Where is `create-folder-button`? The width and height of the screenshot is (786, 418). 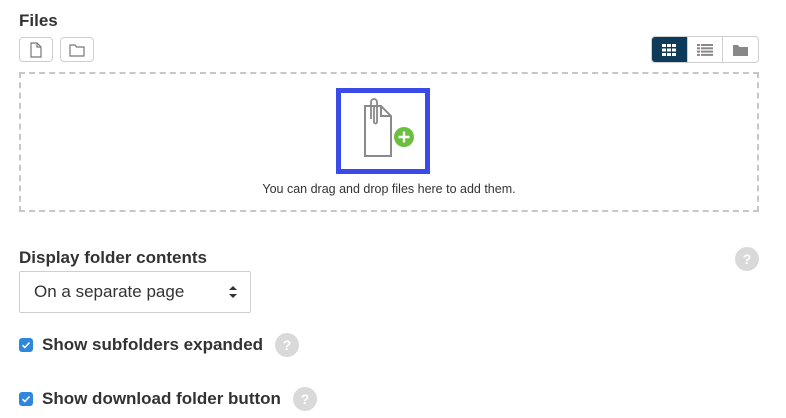 create-folder-button is located at coordinates (77, 49).